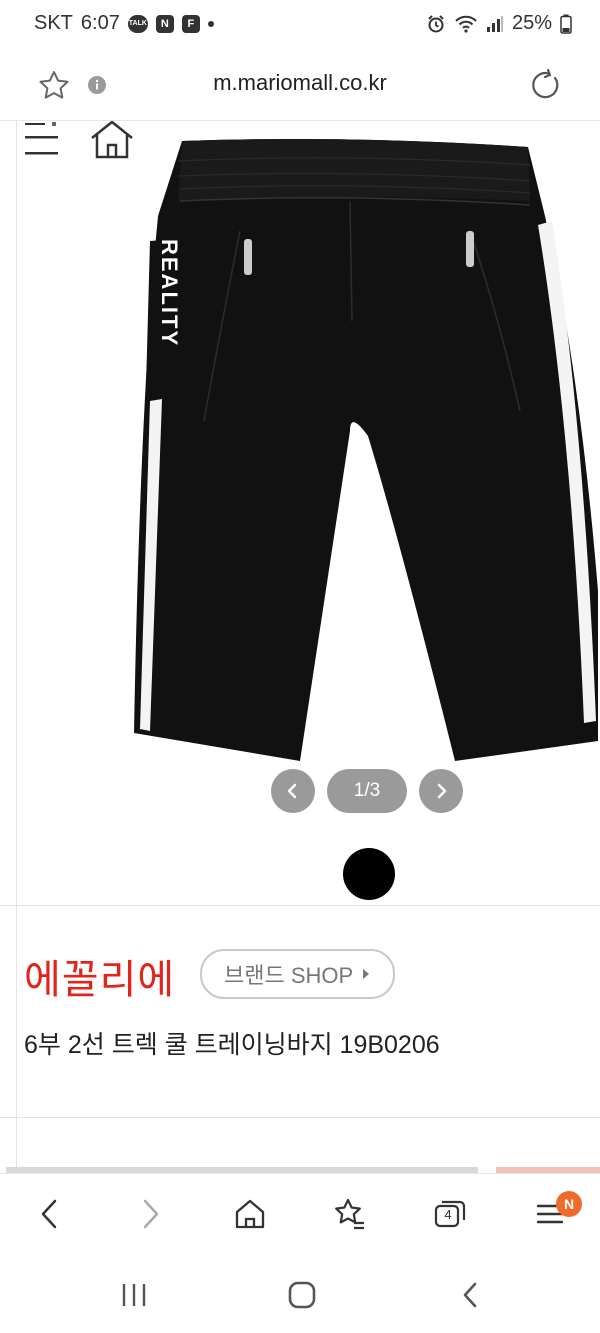 This screenshot has height=1333, width=600. Describe the element at coordinates (546, 85) in the screenshot. I see `refresh-icon` at that location.